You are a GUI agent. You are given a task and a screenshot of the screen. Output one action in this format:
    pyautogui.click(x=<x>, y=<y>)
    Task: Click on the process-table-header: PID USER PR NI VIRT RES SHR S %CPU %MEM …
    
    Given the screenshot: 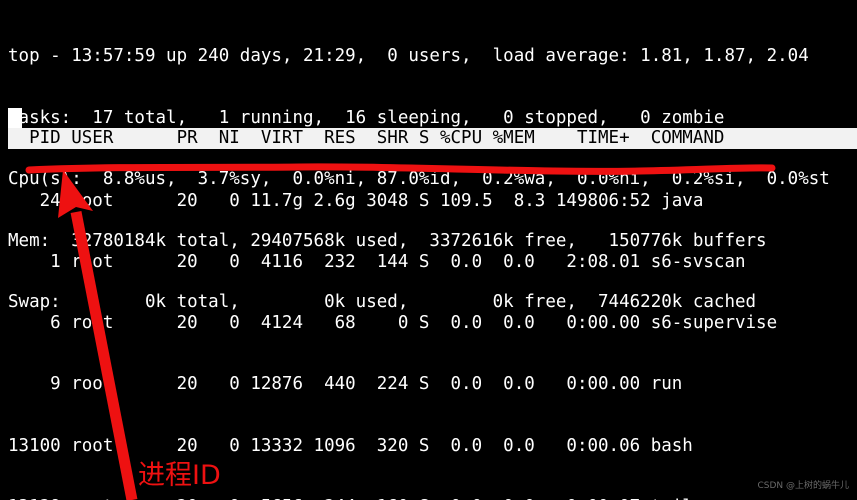 What is the action you would take?
    pyautogui.click(x=432, y=138)
    